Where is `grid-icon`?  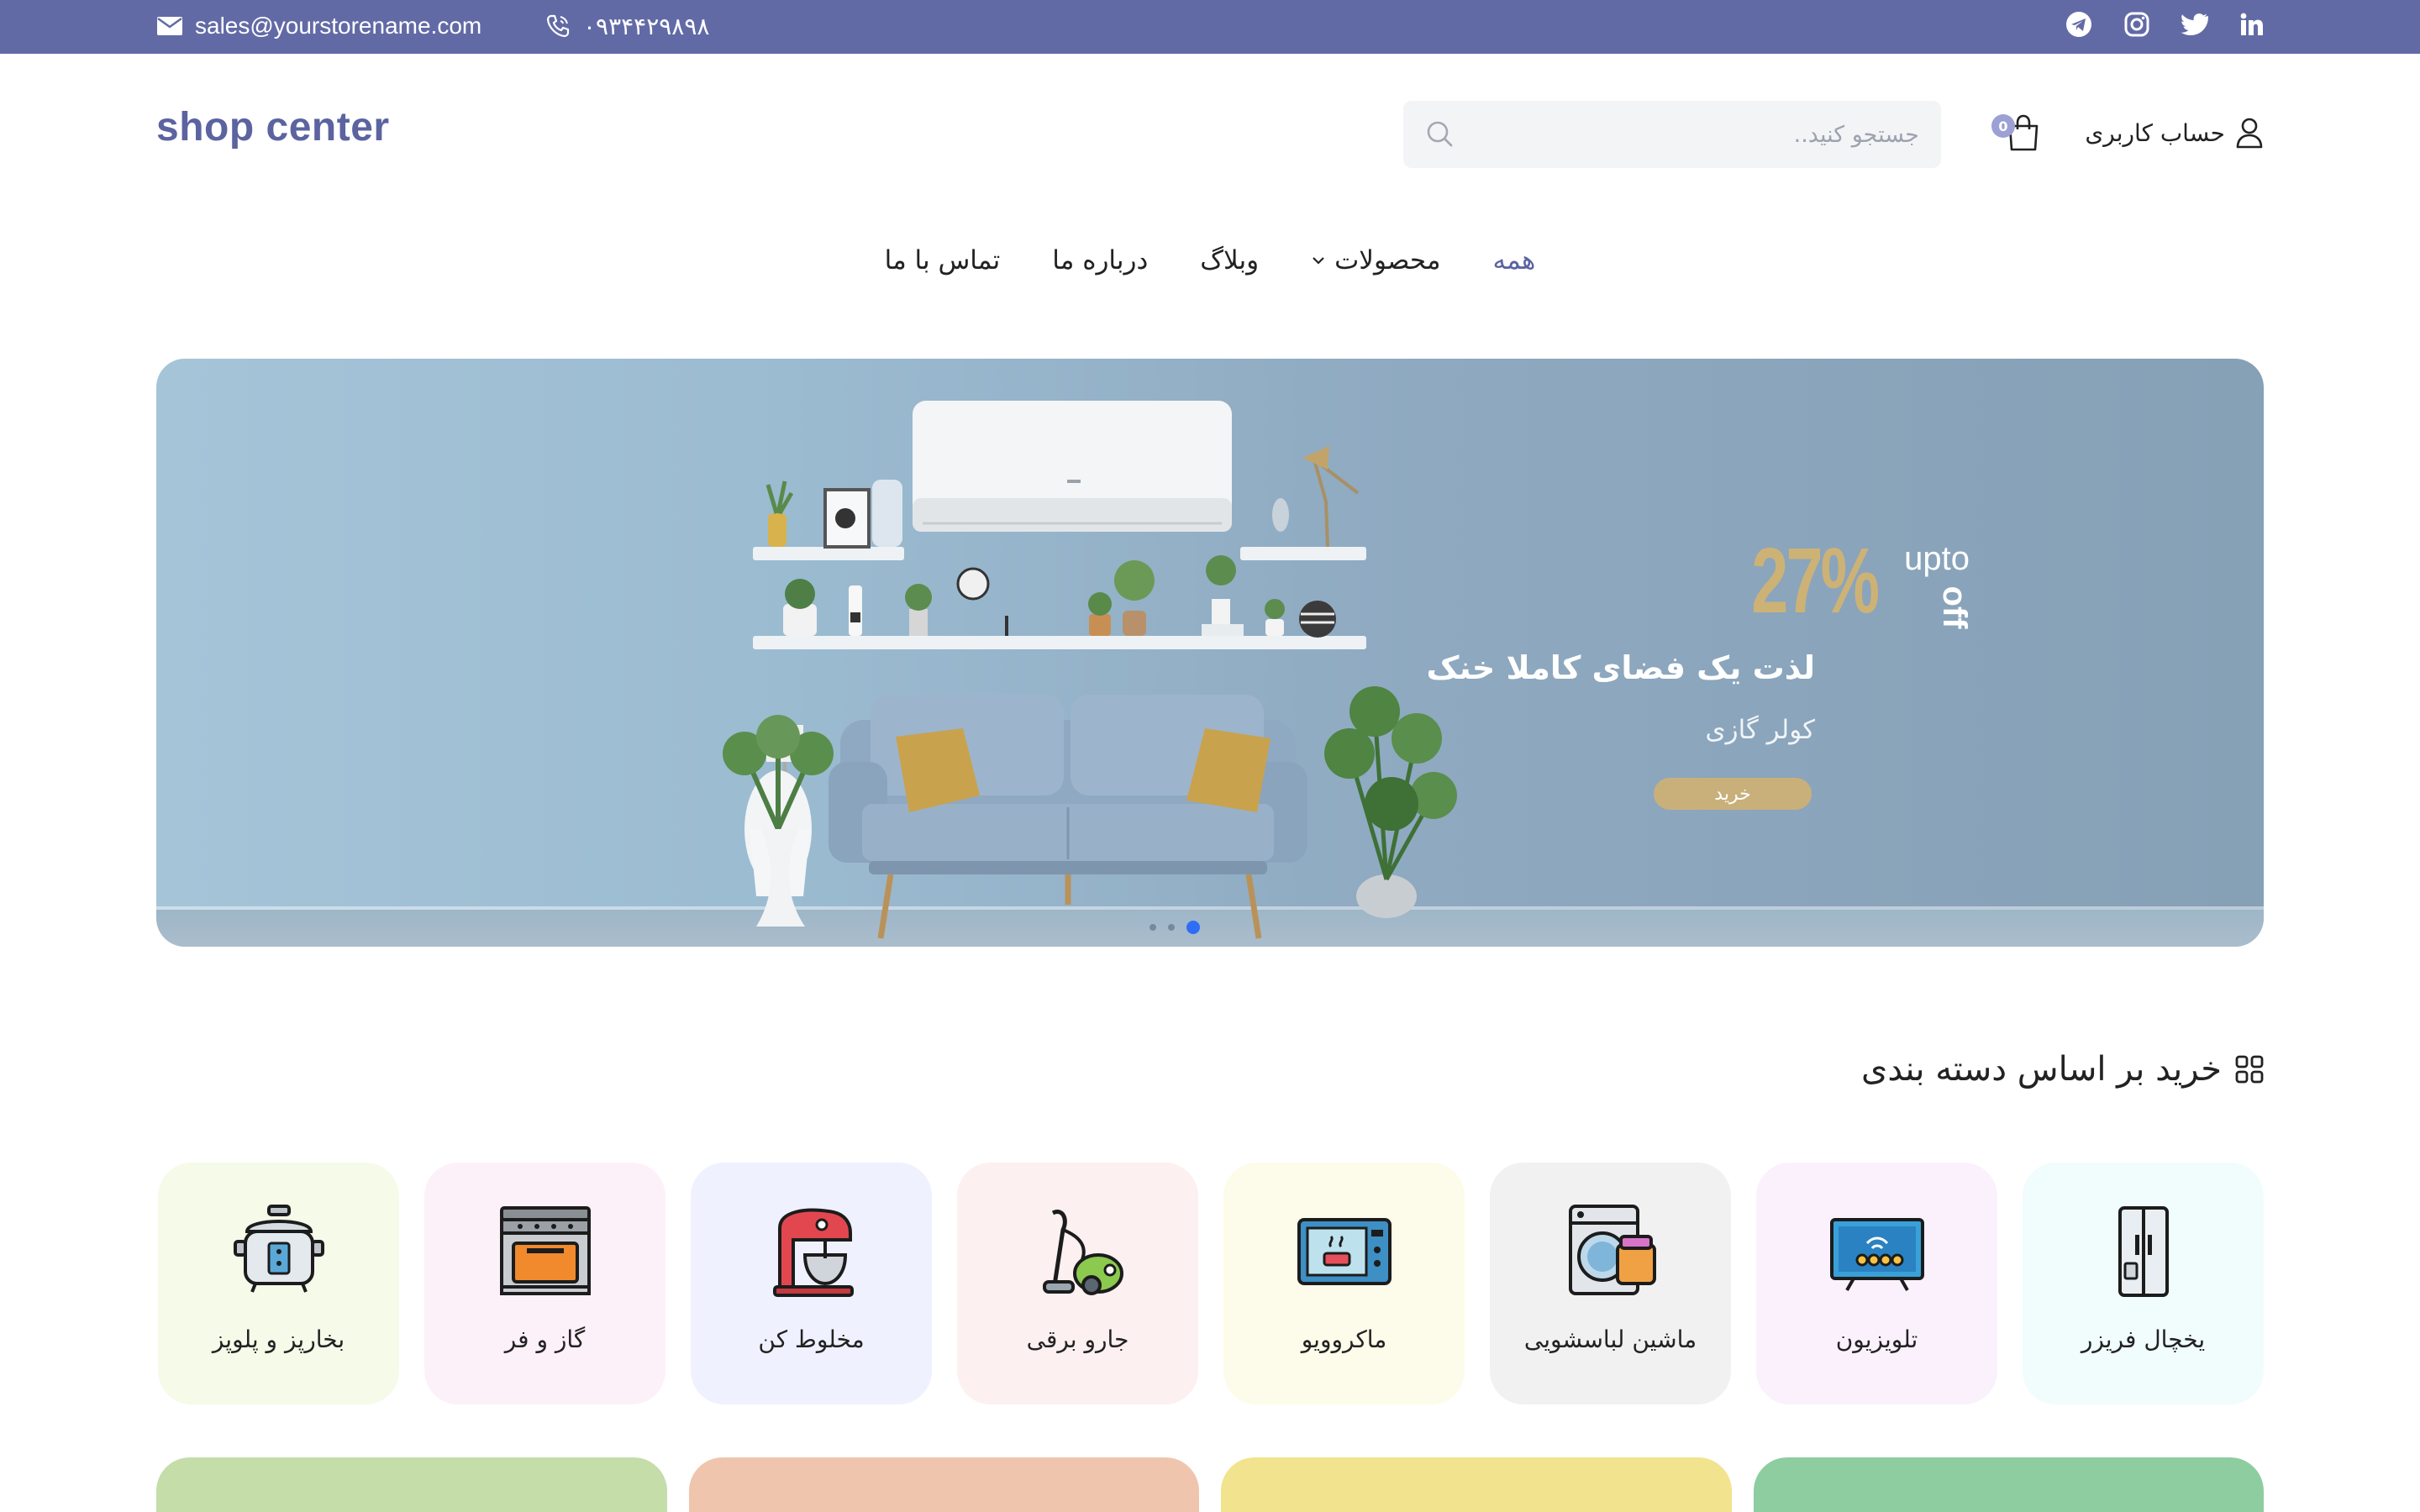 grid-icon is located at coordinates (2249, 1069).